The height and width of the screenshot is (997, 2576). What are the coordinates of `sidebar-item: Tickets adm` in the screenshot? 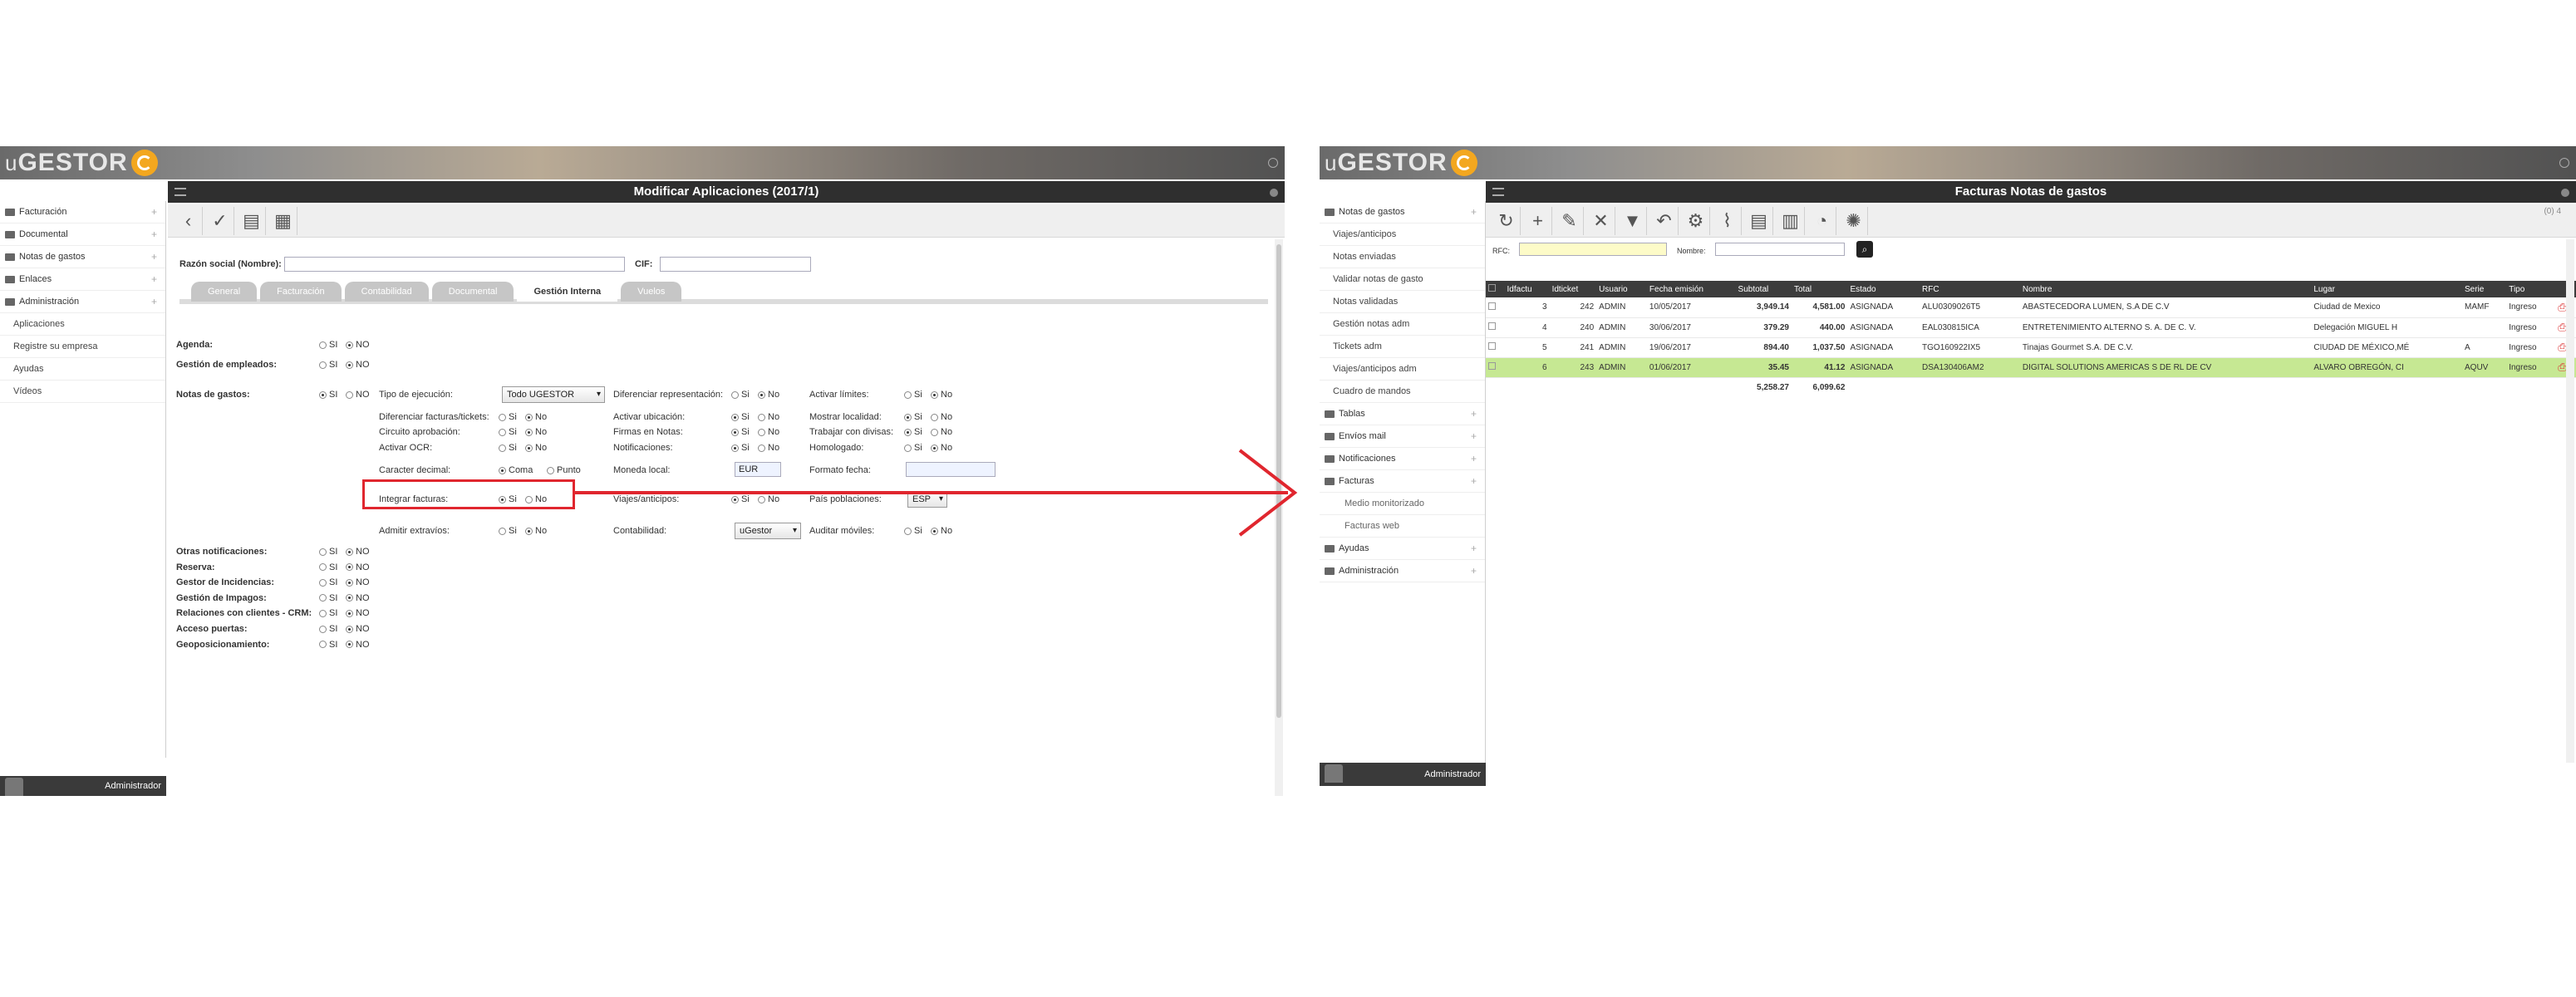 It's located at (1403, 347).